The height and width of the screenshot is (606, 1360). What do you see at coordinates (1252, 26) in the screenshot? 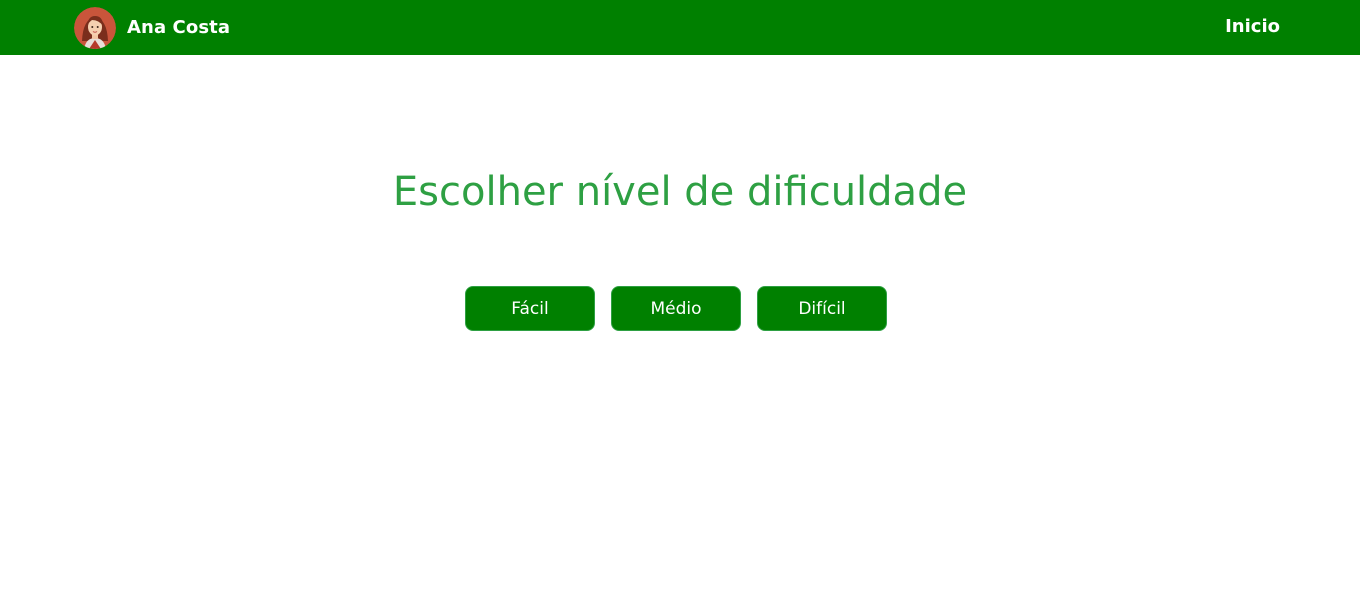
I see `nav-home-link: Inicio` at bounding box center [1252, 26].